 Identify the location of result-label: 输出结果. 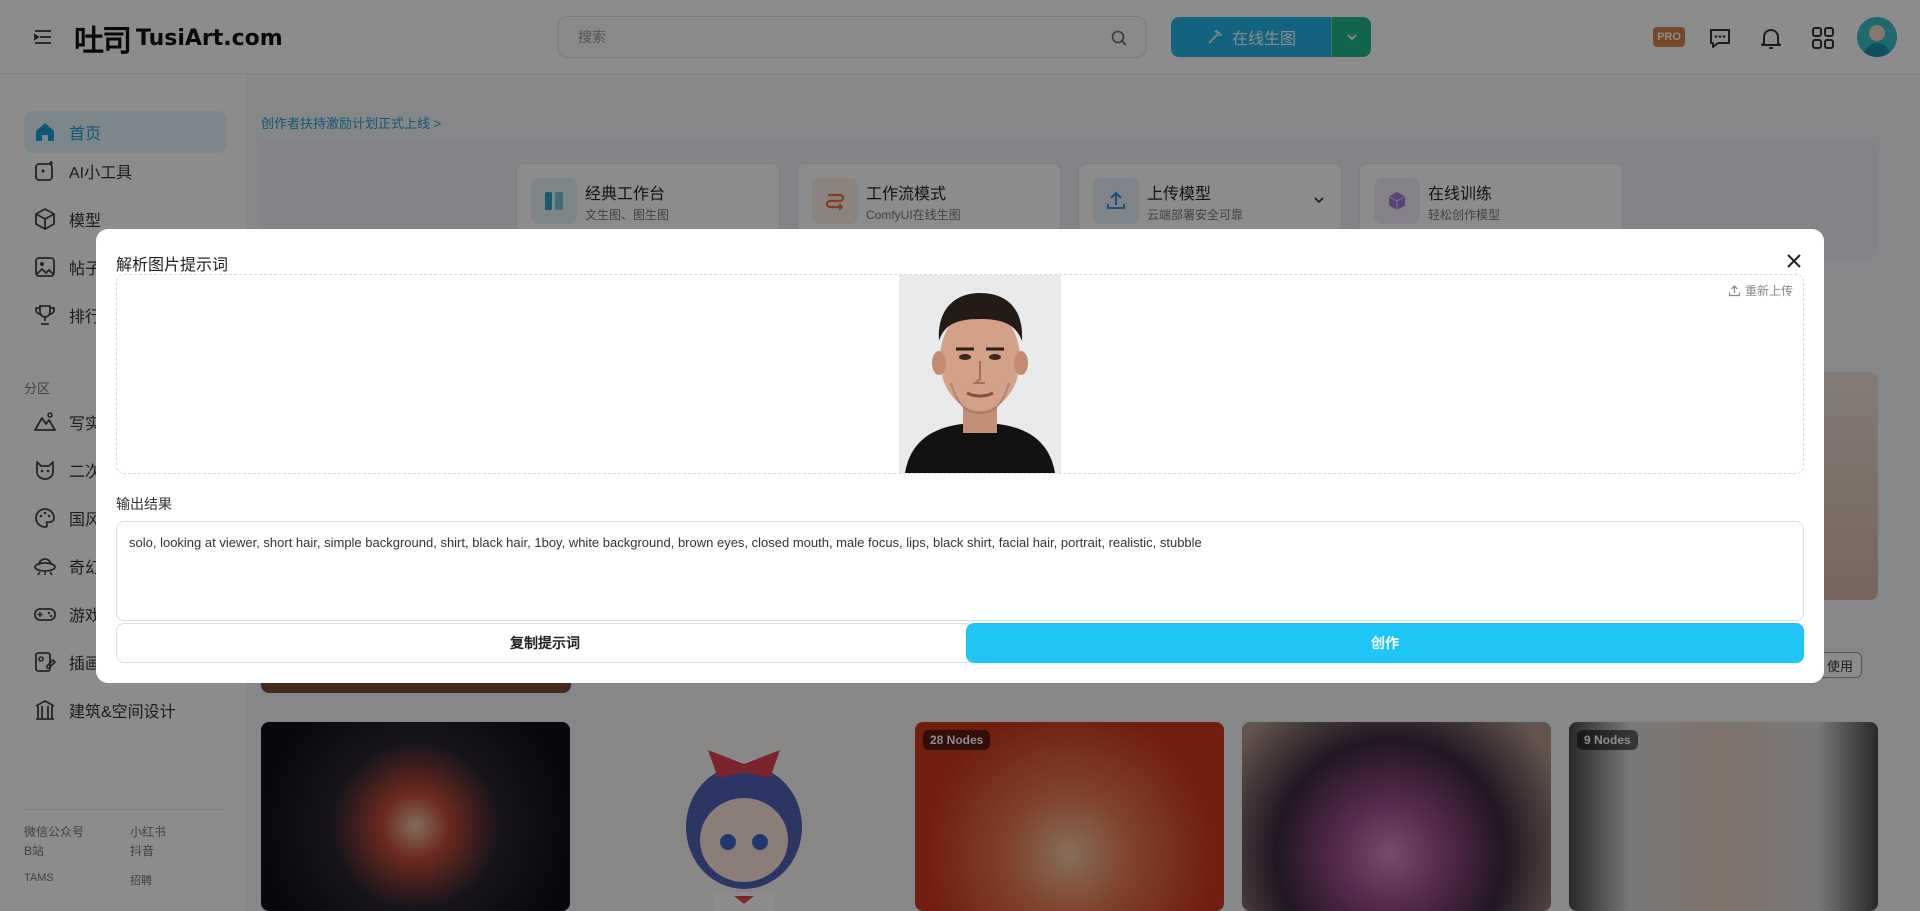
(144, 504).